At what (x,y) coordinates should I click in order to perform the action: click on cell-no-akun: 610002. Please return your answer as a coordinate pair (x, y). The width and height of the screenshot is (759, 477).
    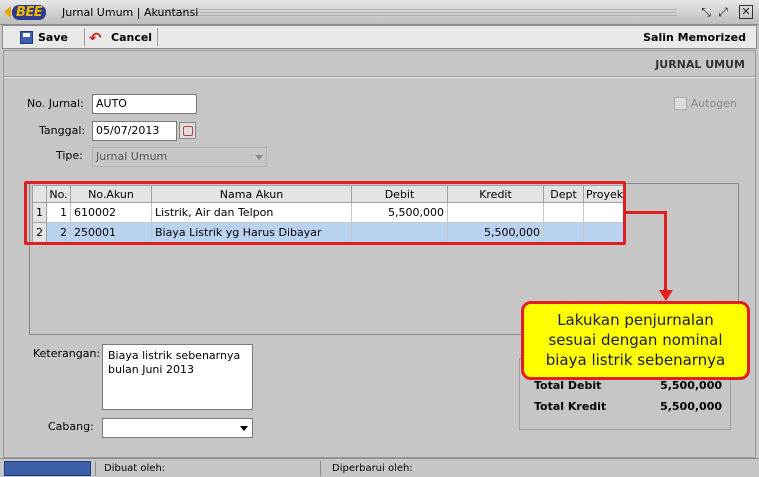
    Looking at the image, I should click on (111, 212).